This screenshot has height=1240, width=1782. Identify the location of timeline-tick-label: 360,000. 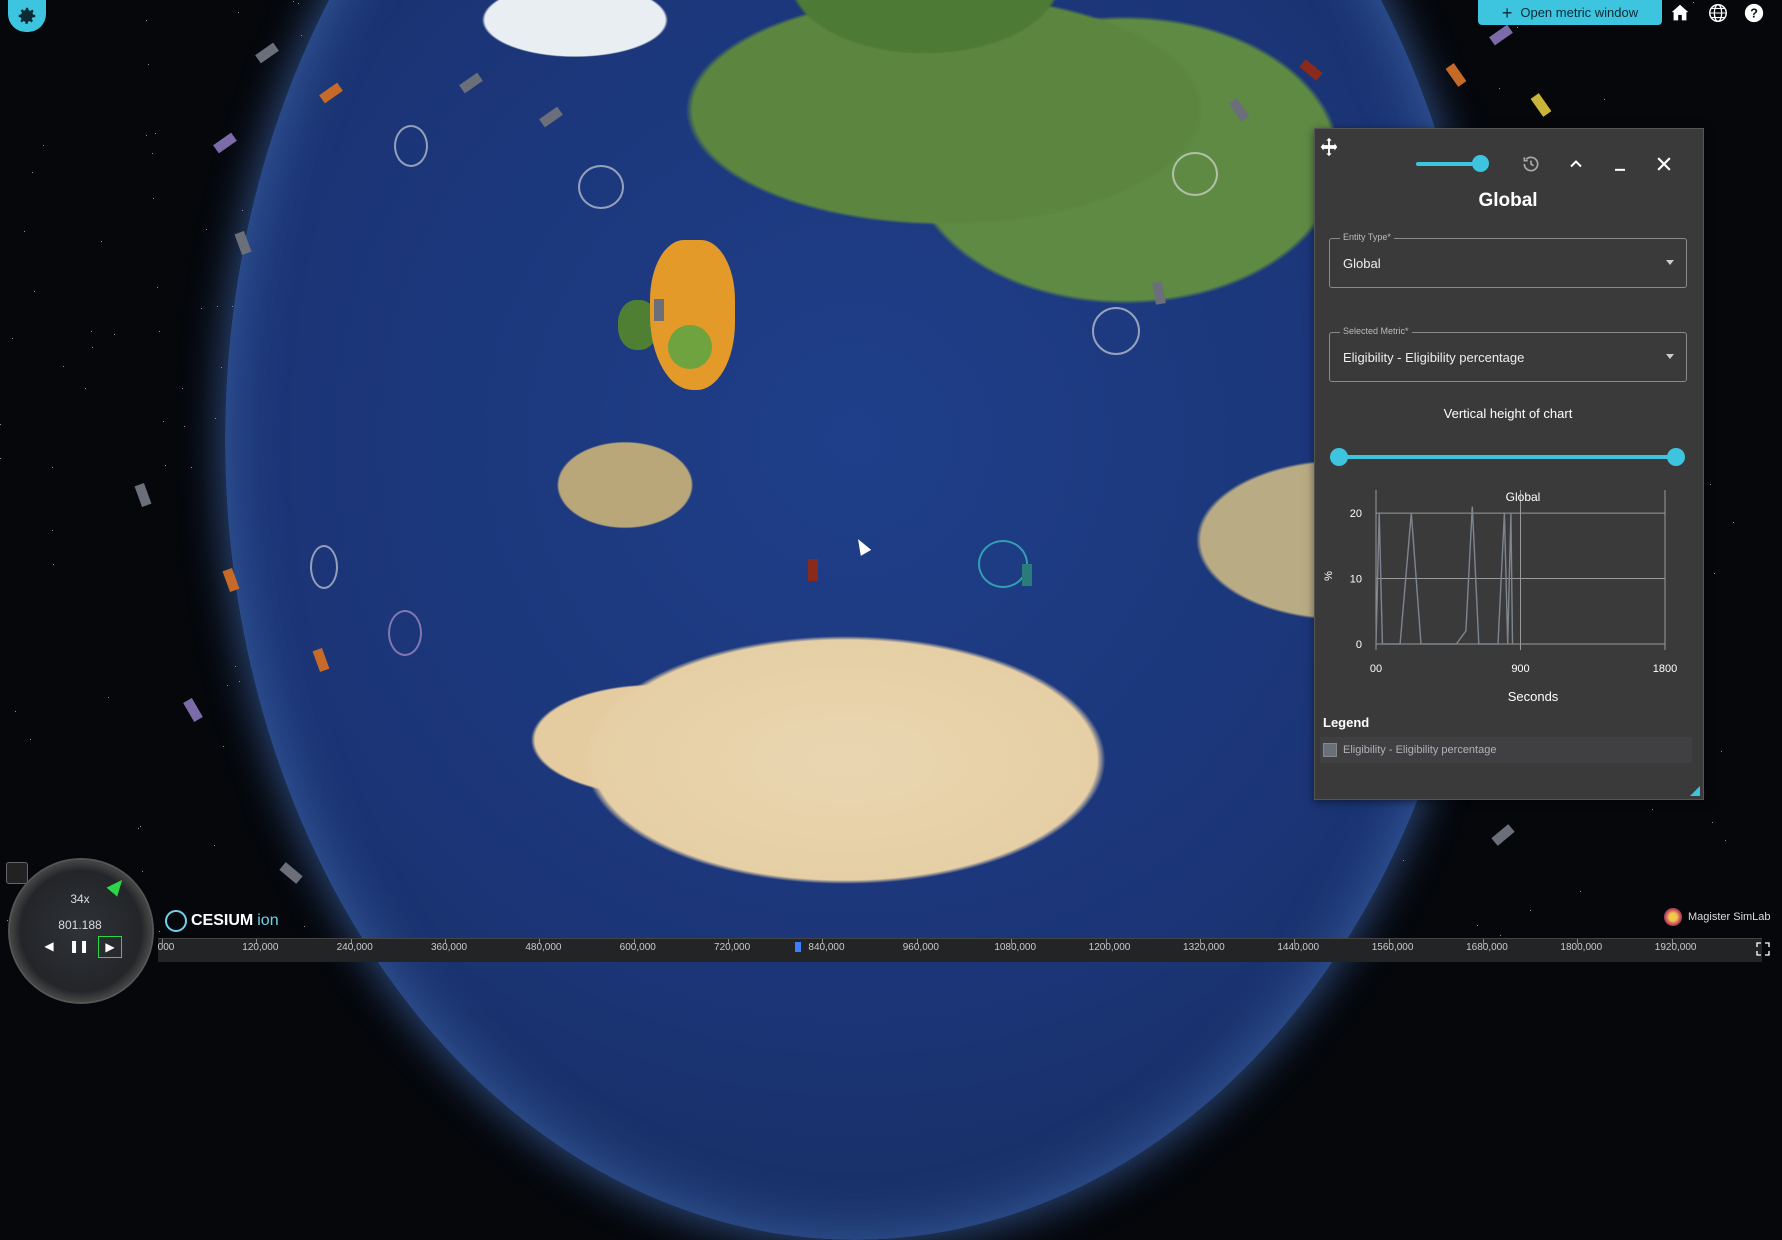
(449, 947).